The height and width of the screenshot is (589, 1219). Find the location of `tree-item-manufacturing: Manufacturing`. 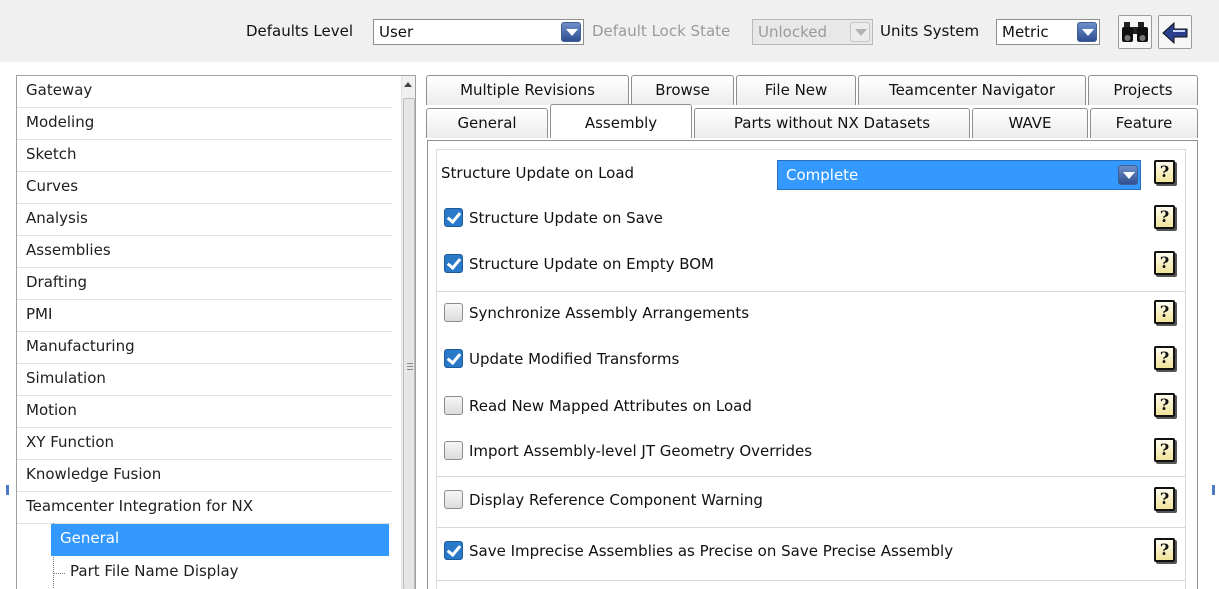

tree-item-manufacturing: Manufacturing is located at coordinates (204, 348).